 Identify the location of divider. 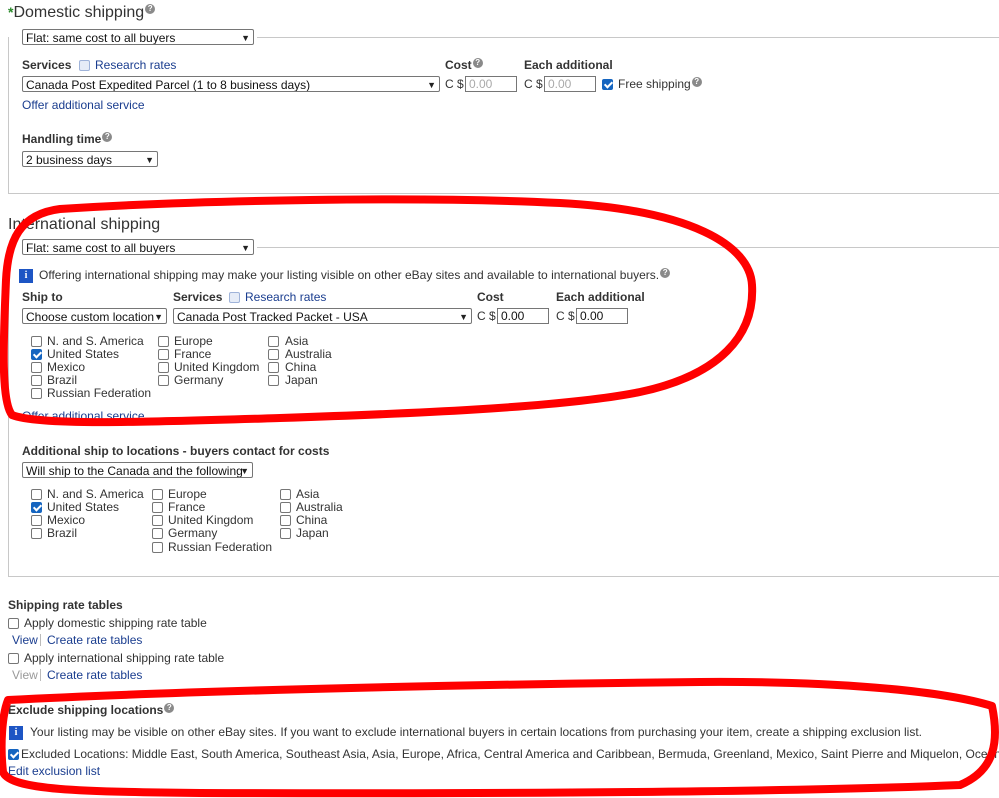
(40, 675).